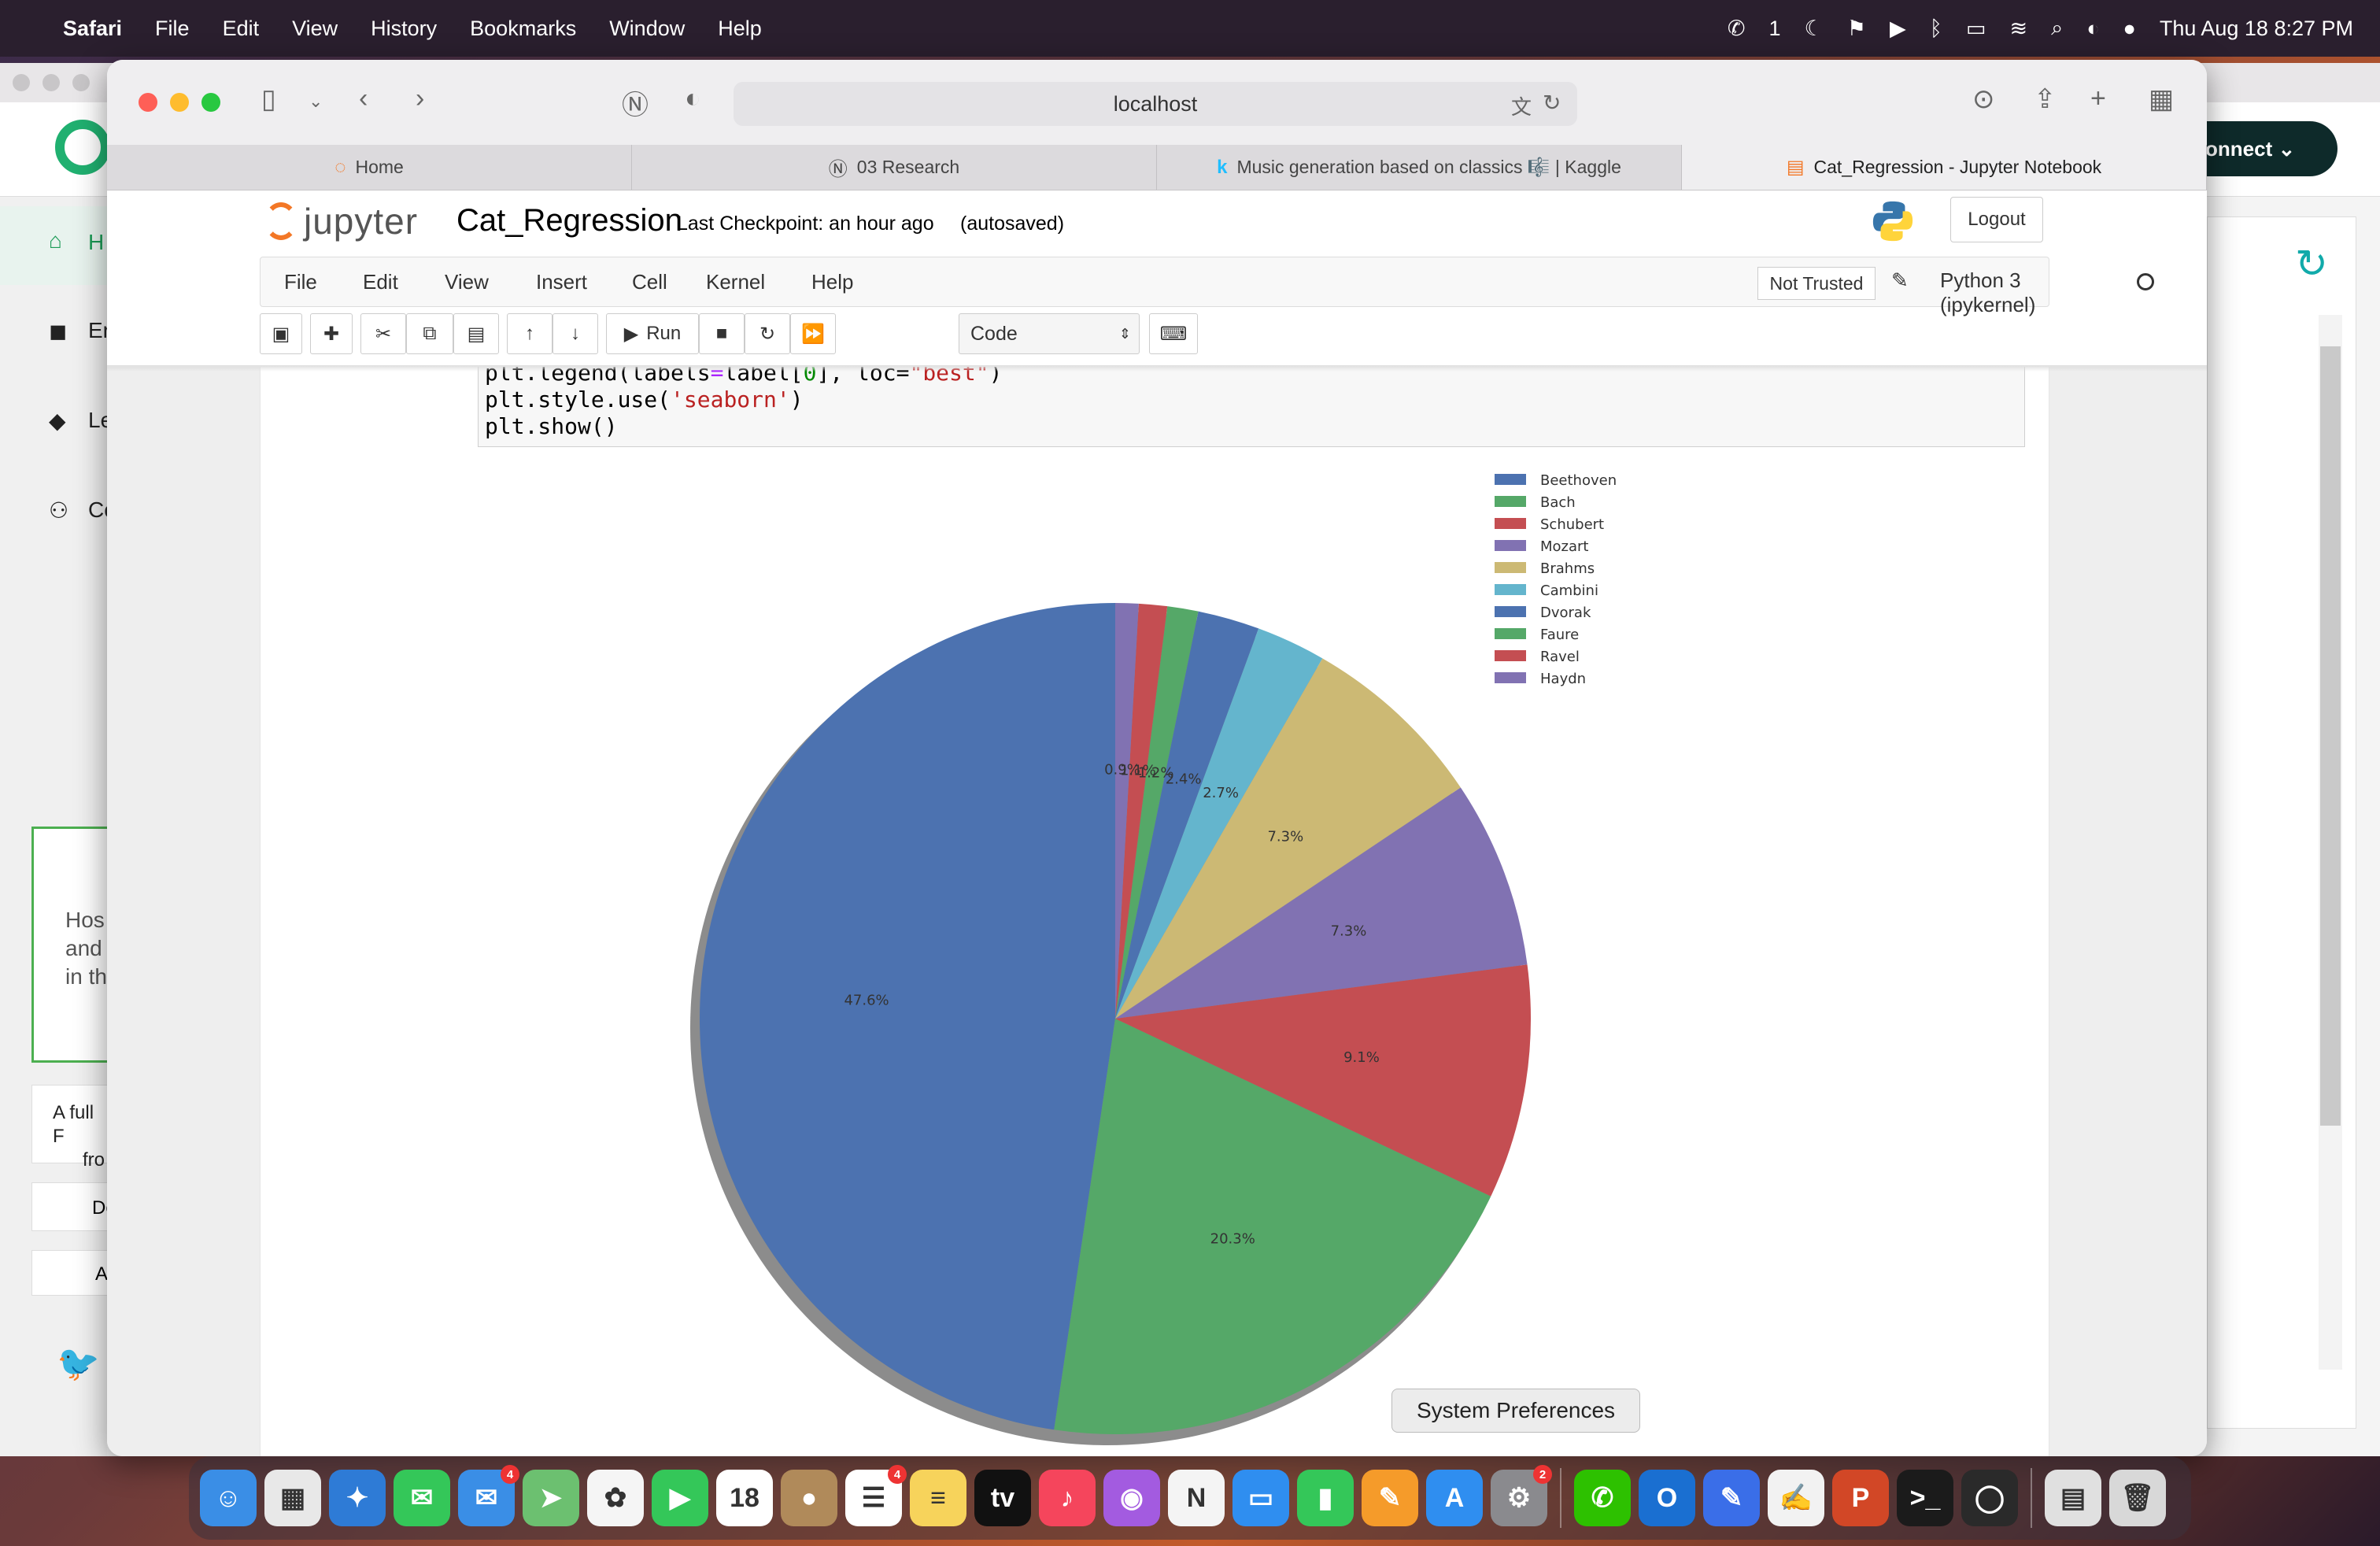 This screenshot has height=1546, width=2380. What do you see at coordinates (73, 1207) in the screenshot?
I see `bg-button-1: De` at bounding box center [73, 1207].